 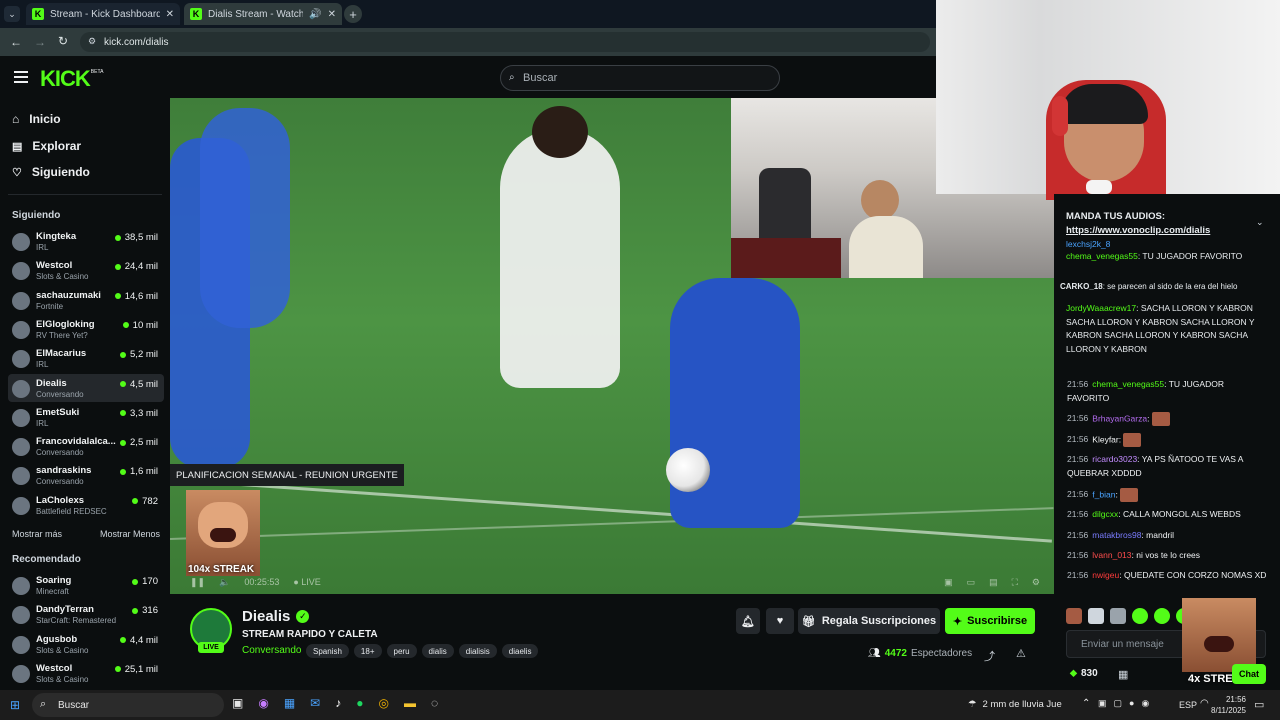 I want to click on sidebar-channel-item: LaCholexs Battlefield REDSEC 782, so click(x=86, y=505).